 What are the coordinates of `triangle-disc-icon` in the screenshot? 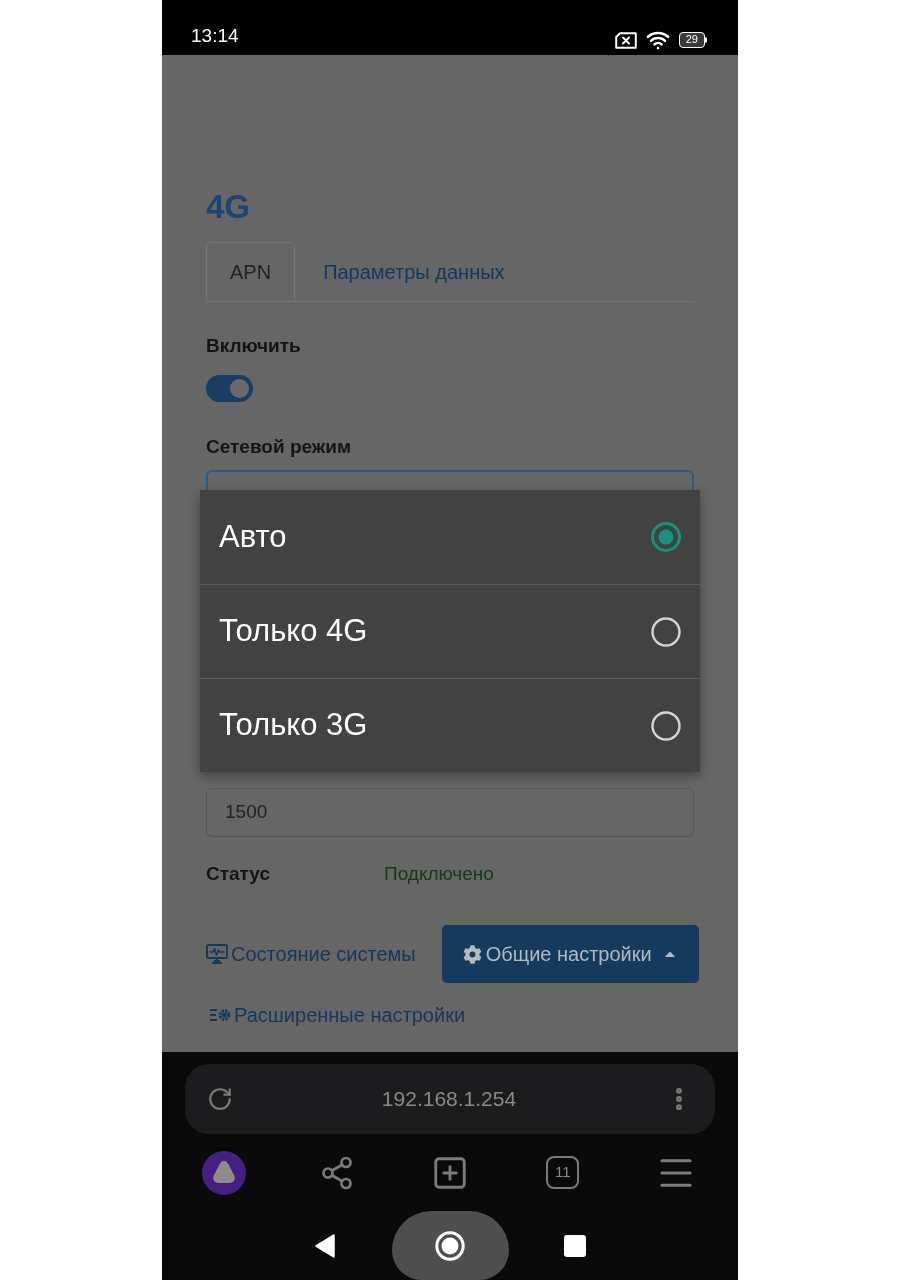 It's located at (224, 1172).